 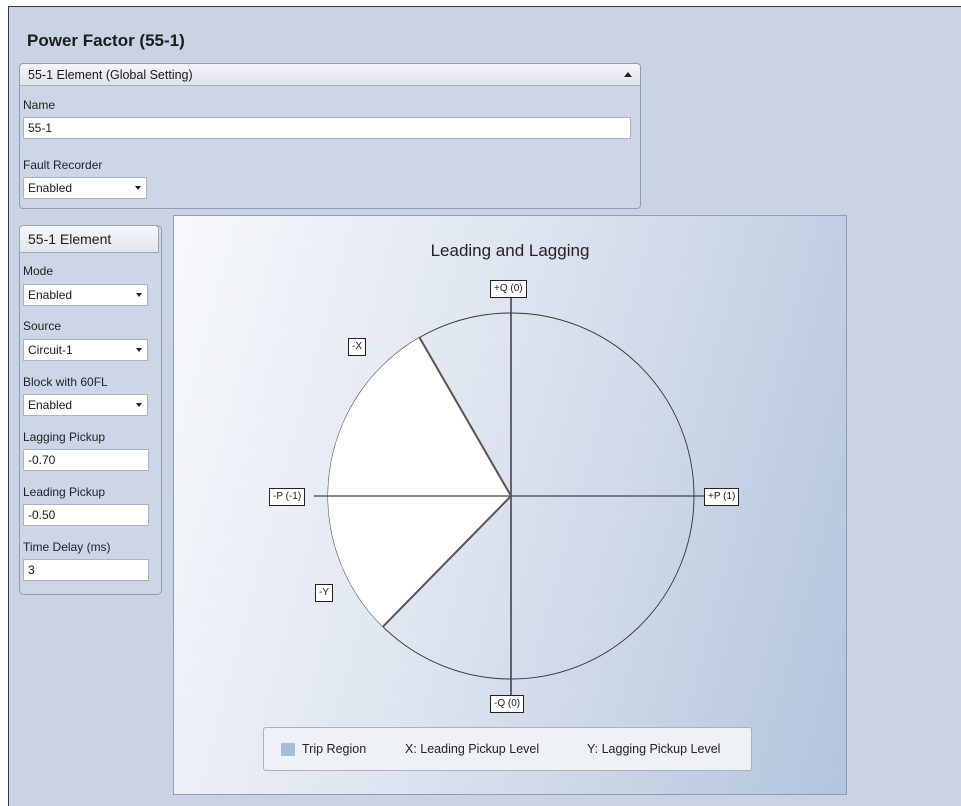 I want to click on axis-label-bottom: -Q (0), so click(x=507, y=704).